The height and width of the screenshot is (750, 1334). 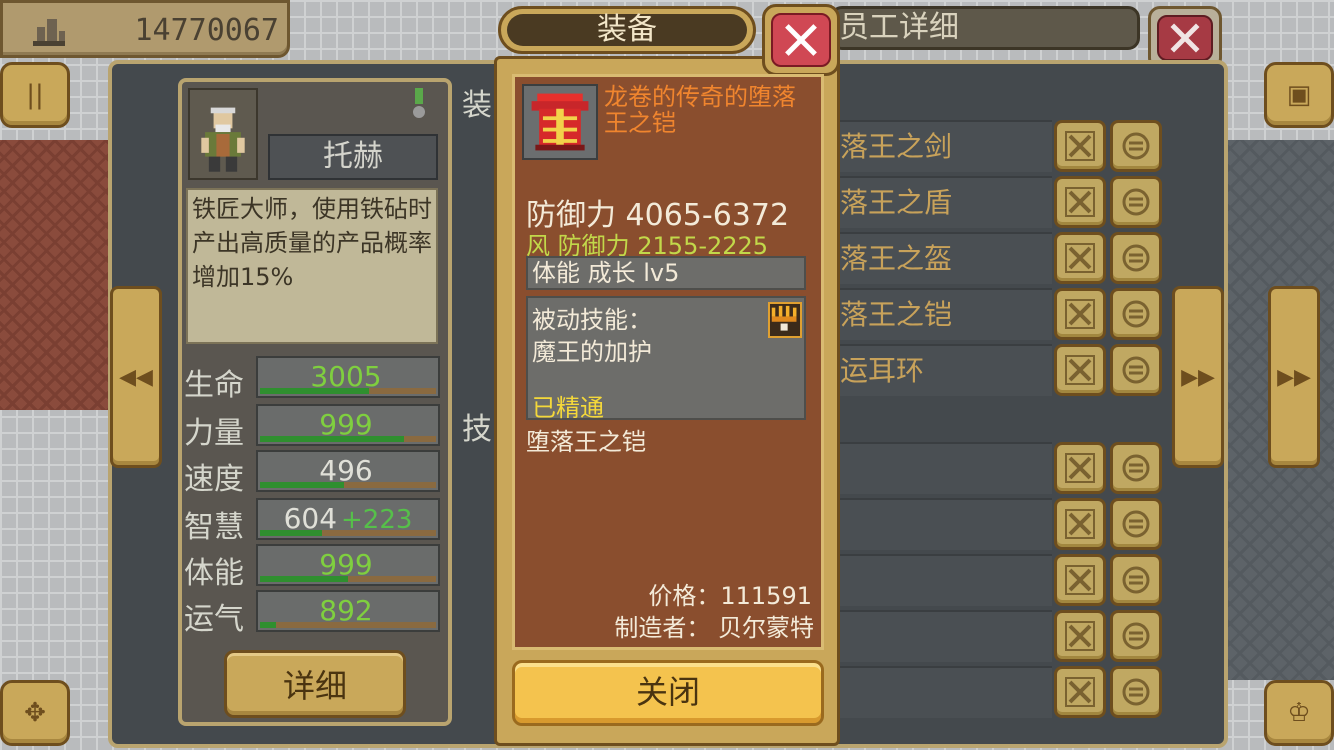 I want to click on skill-status: 已精通, so click(x=568, y=408).